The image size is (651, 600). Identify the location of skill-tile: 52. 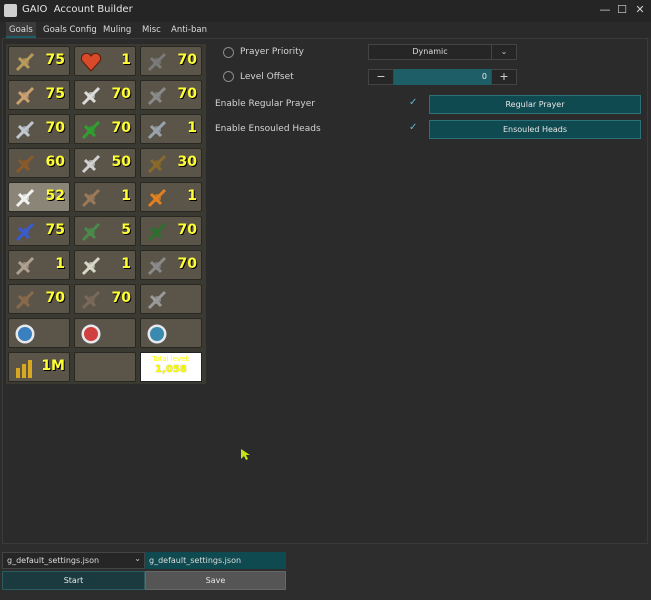
(39, 197).